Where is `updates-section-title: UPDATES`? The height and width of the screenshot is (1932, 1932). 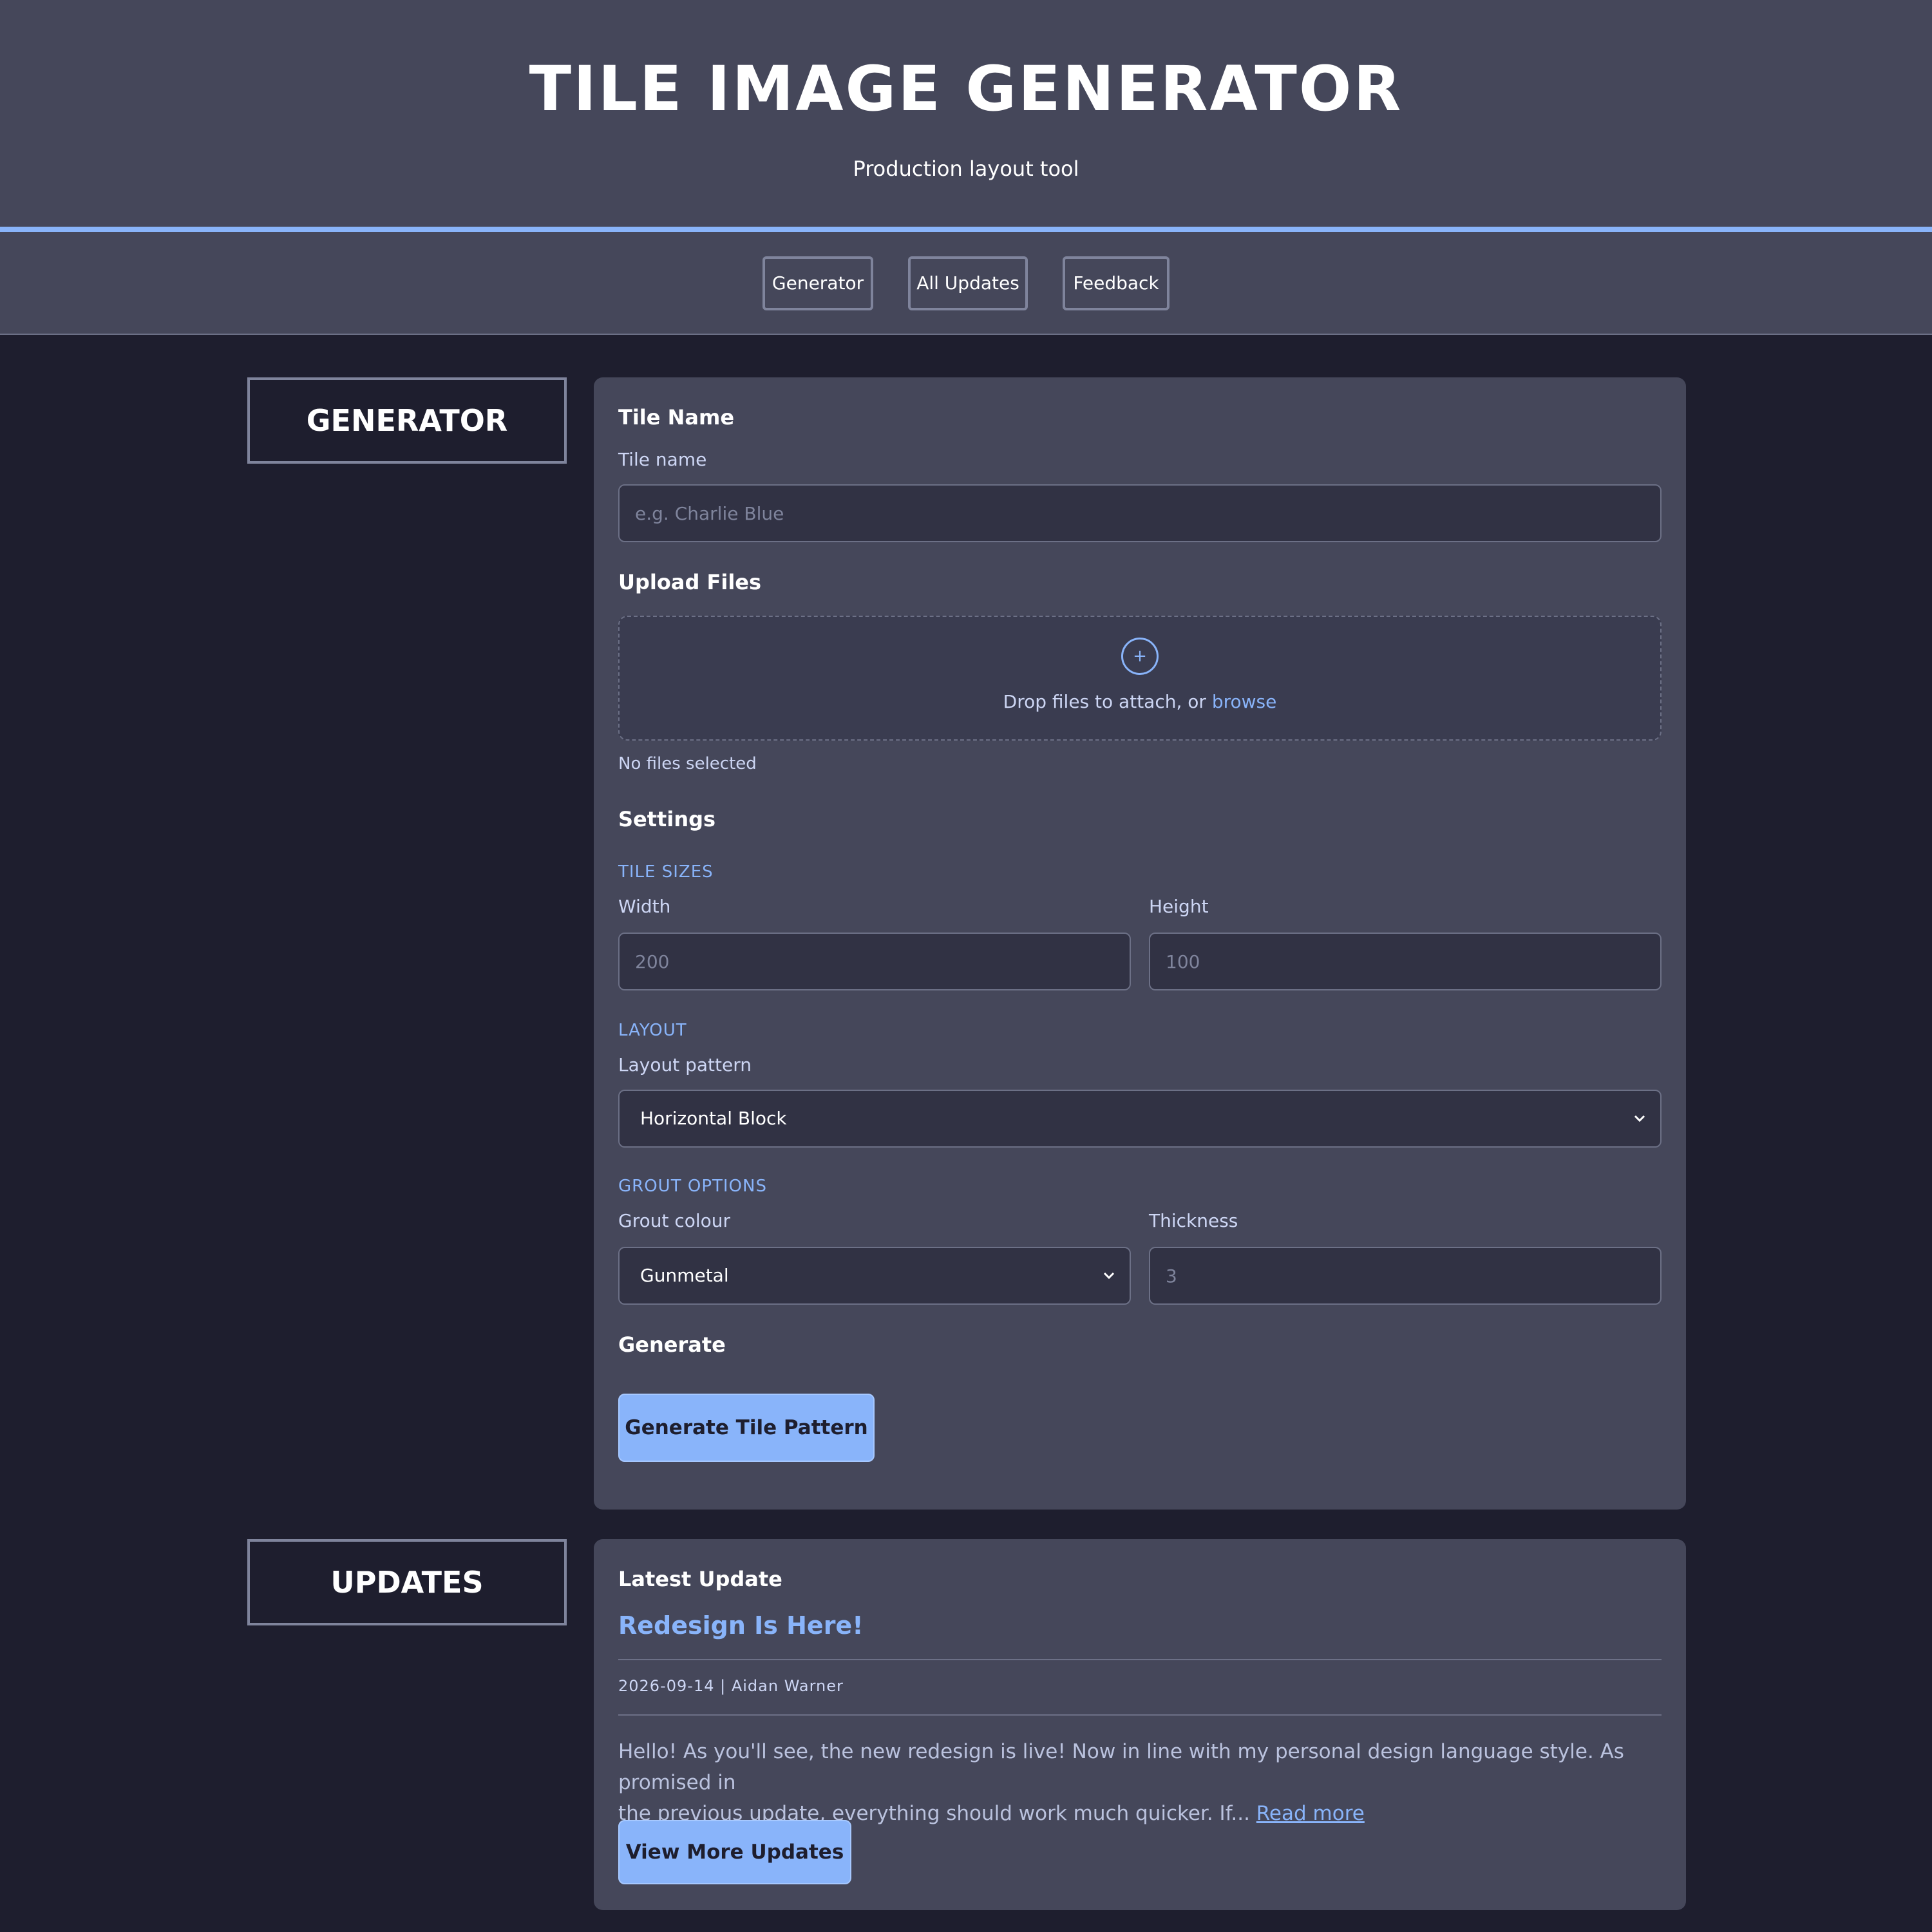
updates-section-title: UPDATES is located at coordinates (407, 1582).